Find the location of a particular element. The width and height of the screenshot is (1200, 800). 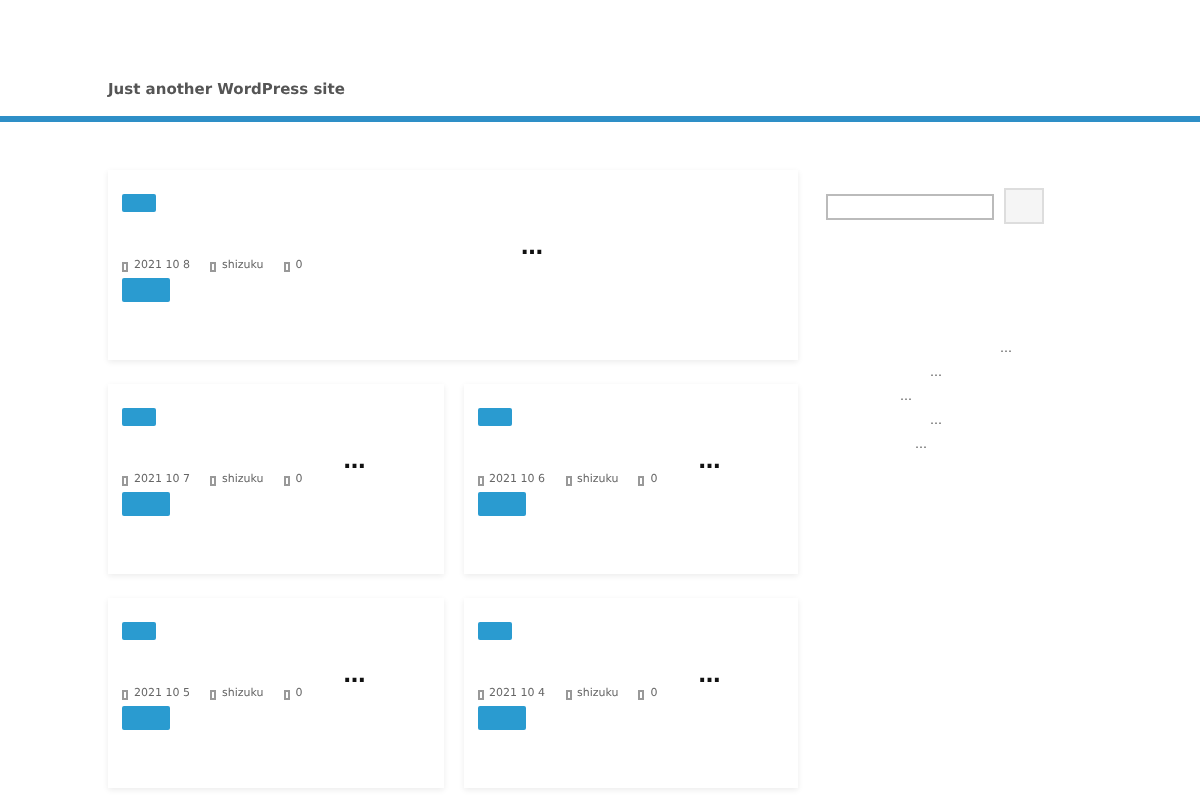

search-button is located at coordinates (1024, 206).